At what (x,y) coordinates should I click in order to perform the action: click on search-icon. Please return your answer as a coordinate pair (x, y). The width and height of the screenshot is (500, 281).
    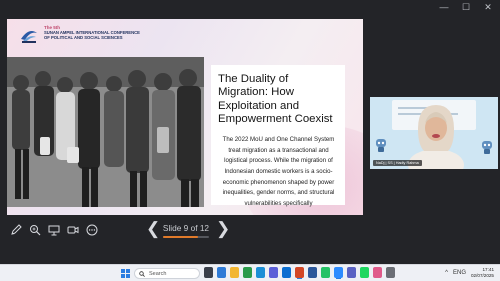
    Looking at the image, I should click on (142, 273).